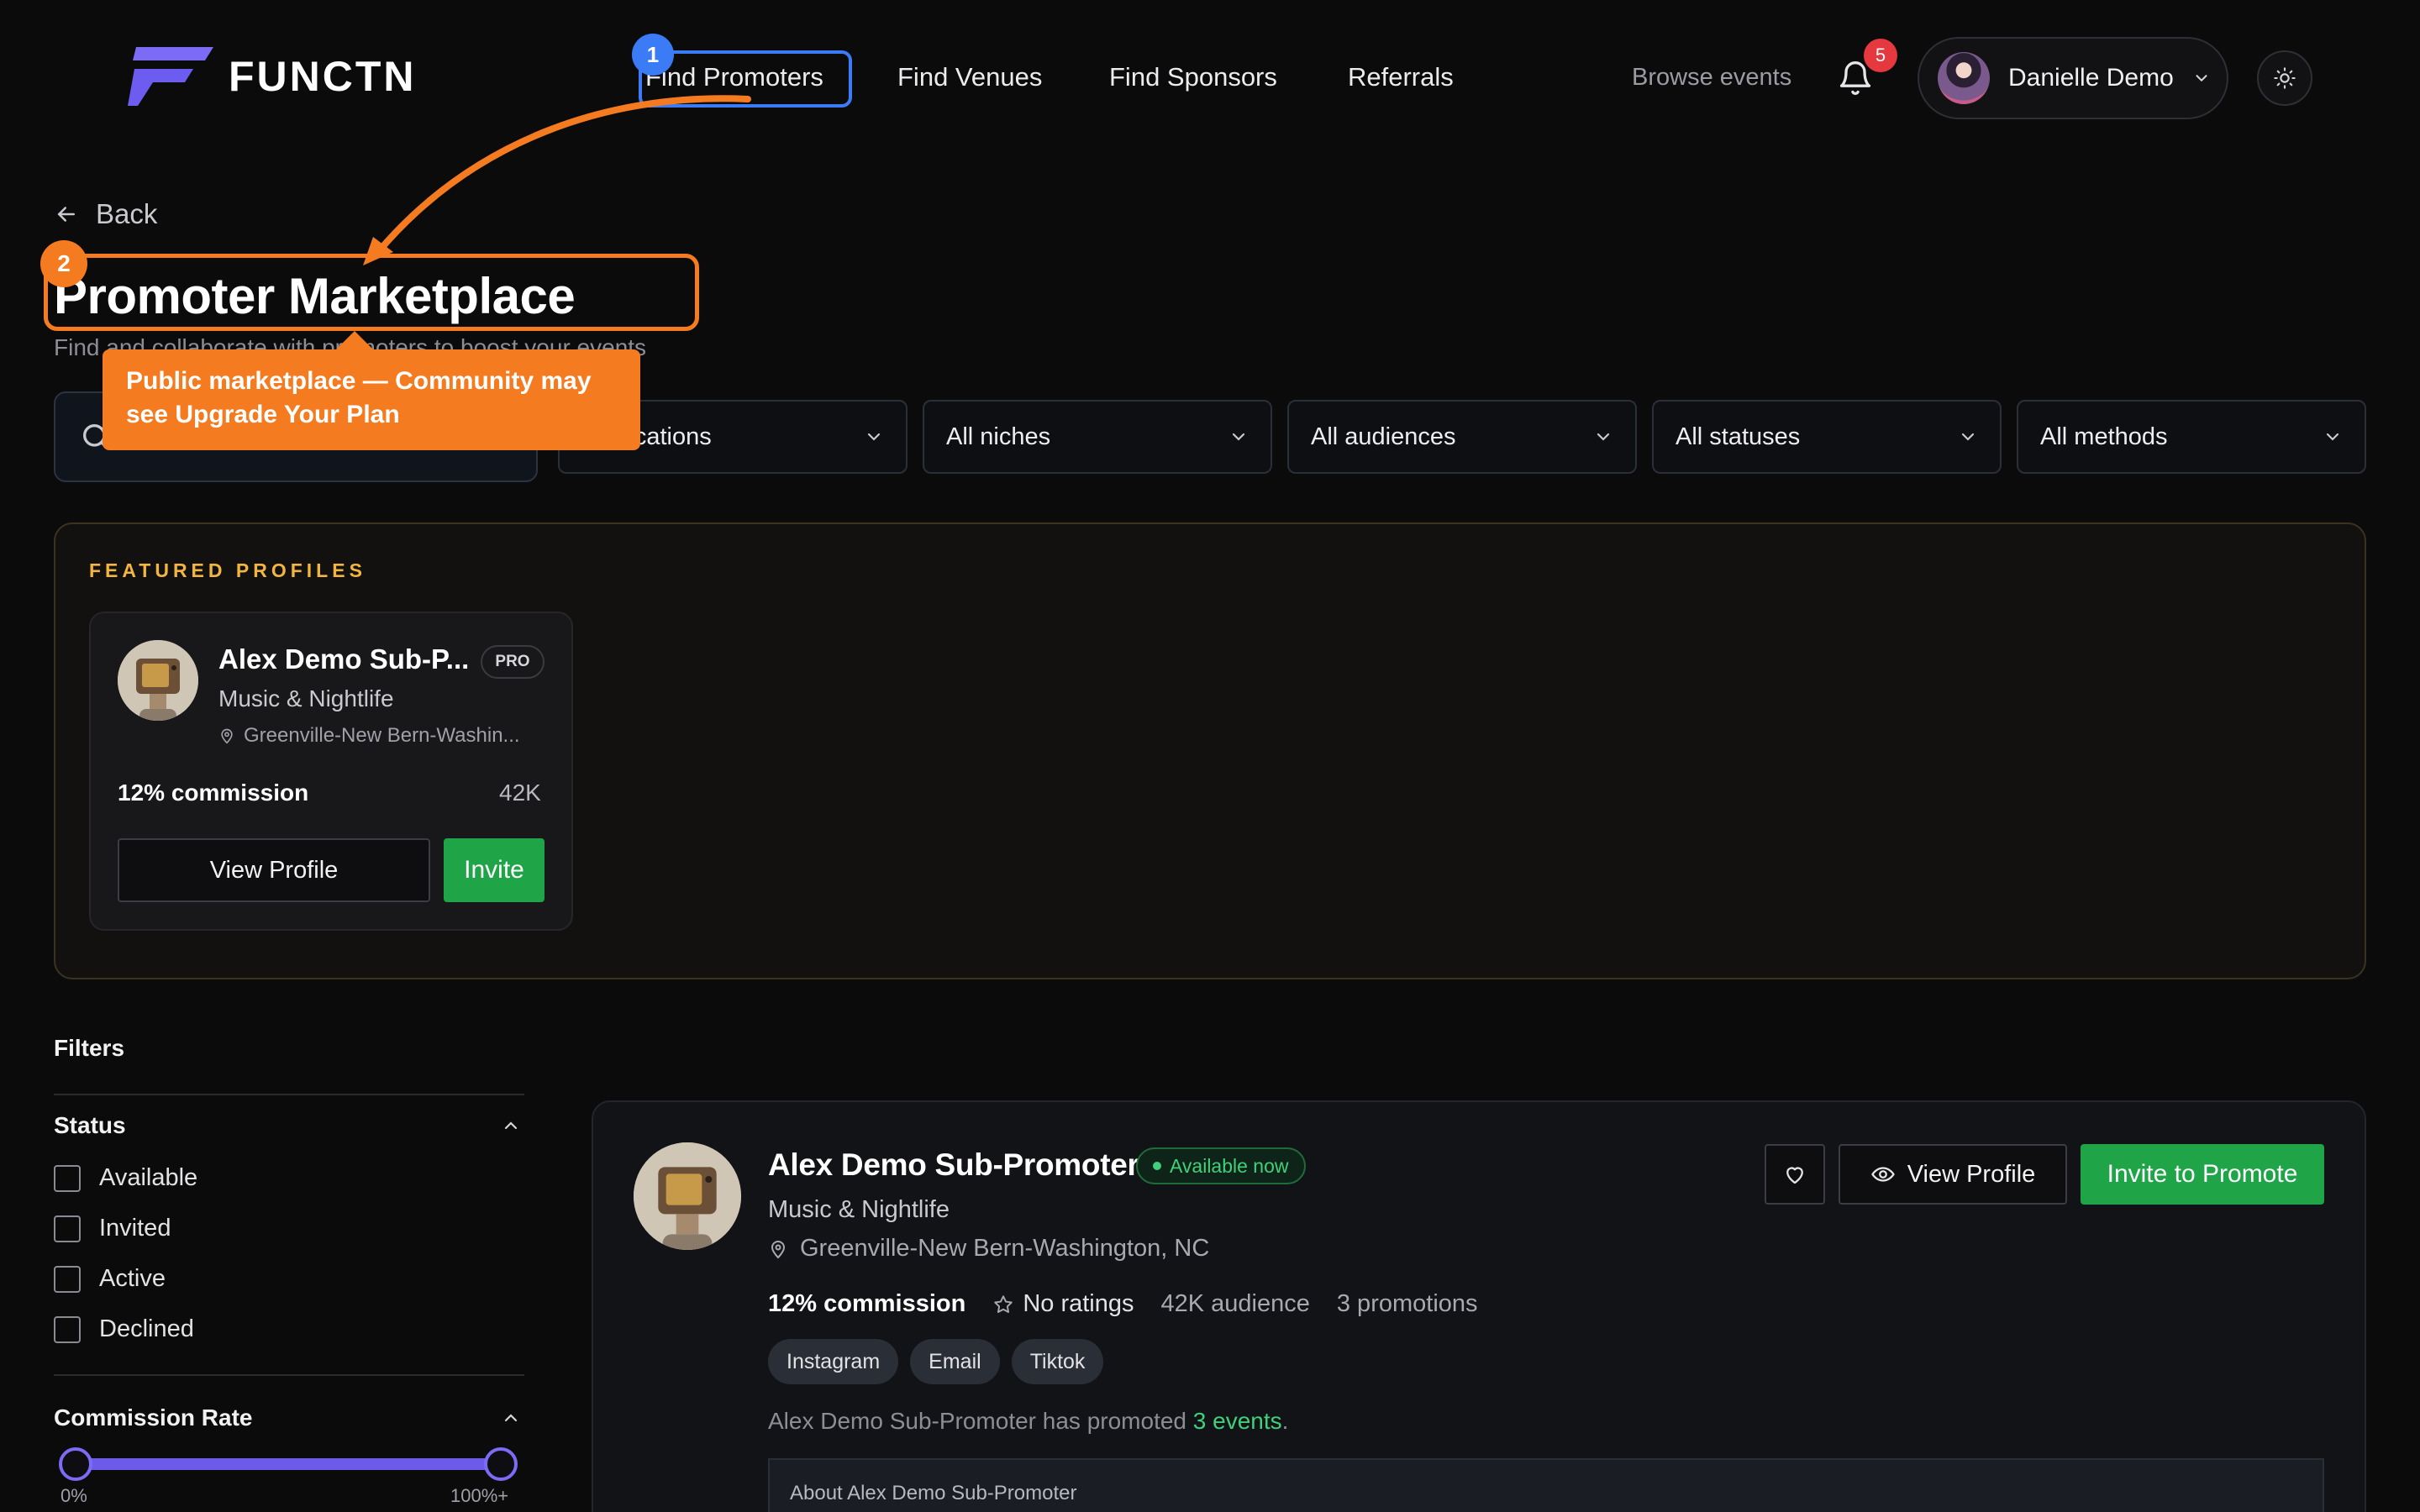  What do you see at coordinates (1827, 437) in the screenshot?
I see `statuses-dropdown: All statuses` at bounding box center [1827, 437].